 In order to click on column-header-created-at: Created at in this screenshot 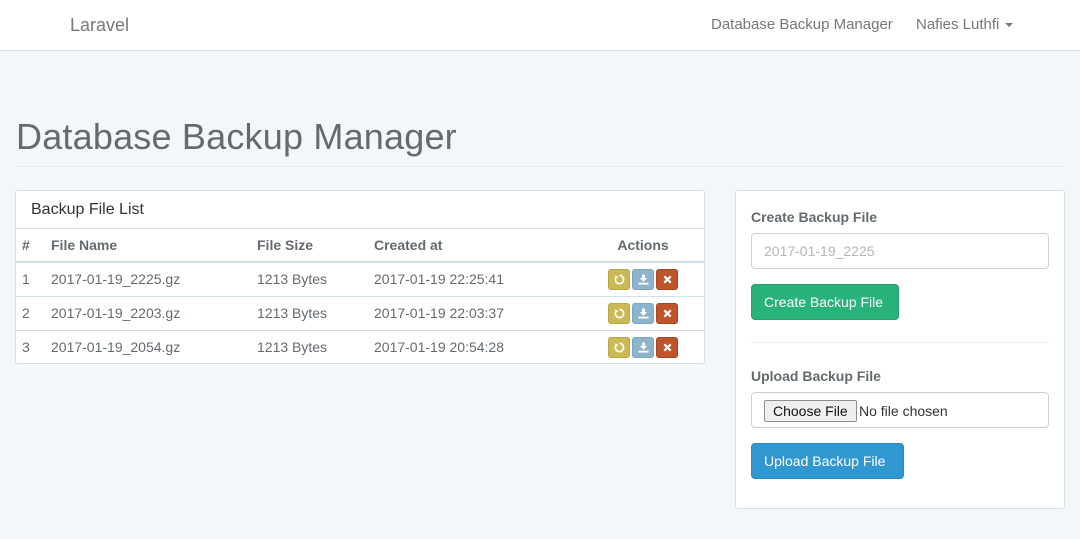, I will do `click(408, 245)`.